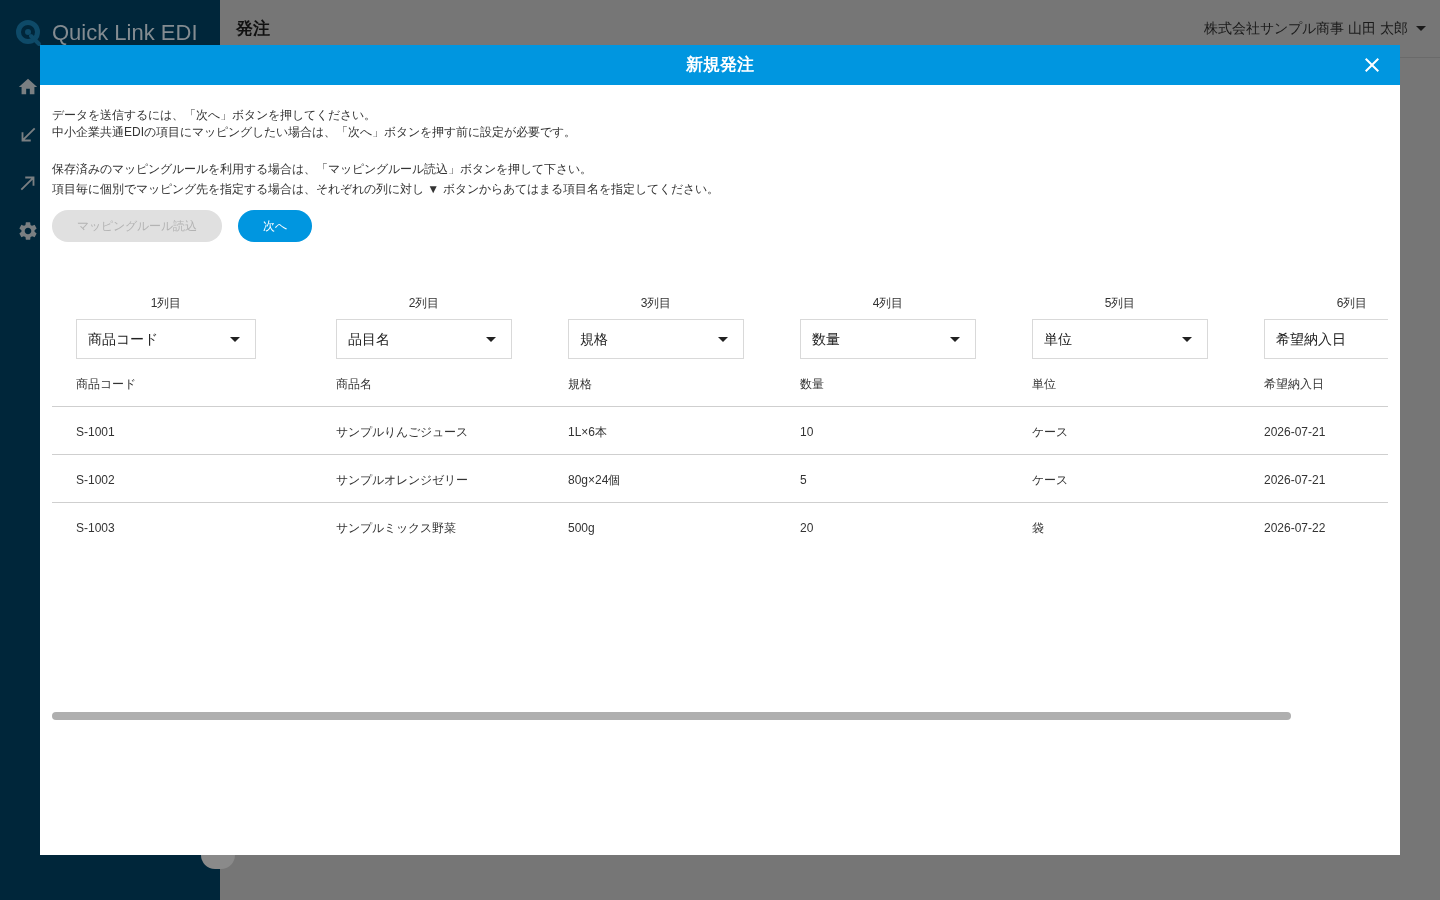 The width and height of the screenshot is (1440, 900). I want to click on mapping-dropdown: 単位, so click(1120, 339).